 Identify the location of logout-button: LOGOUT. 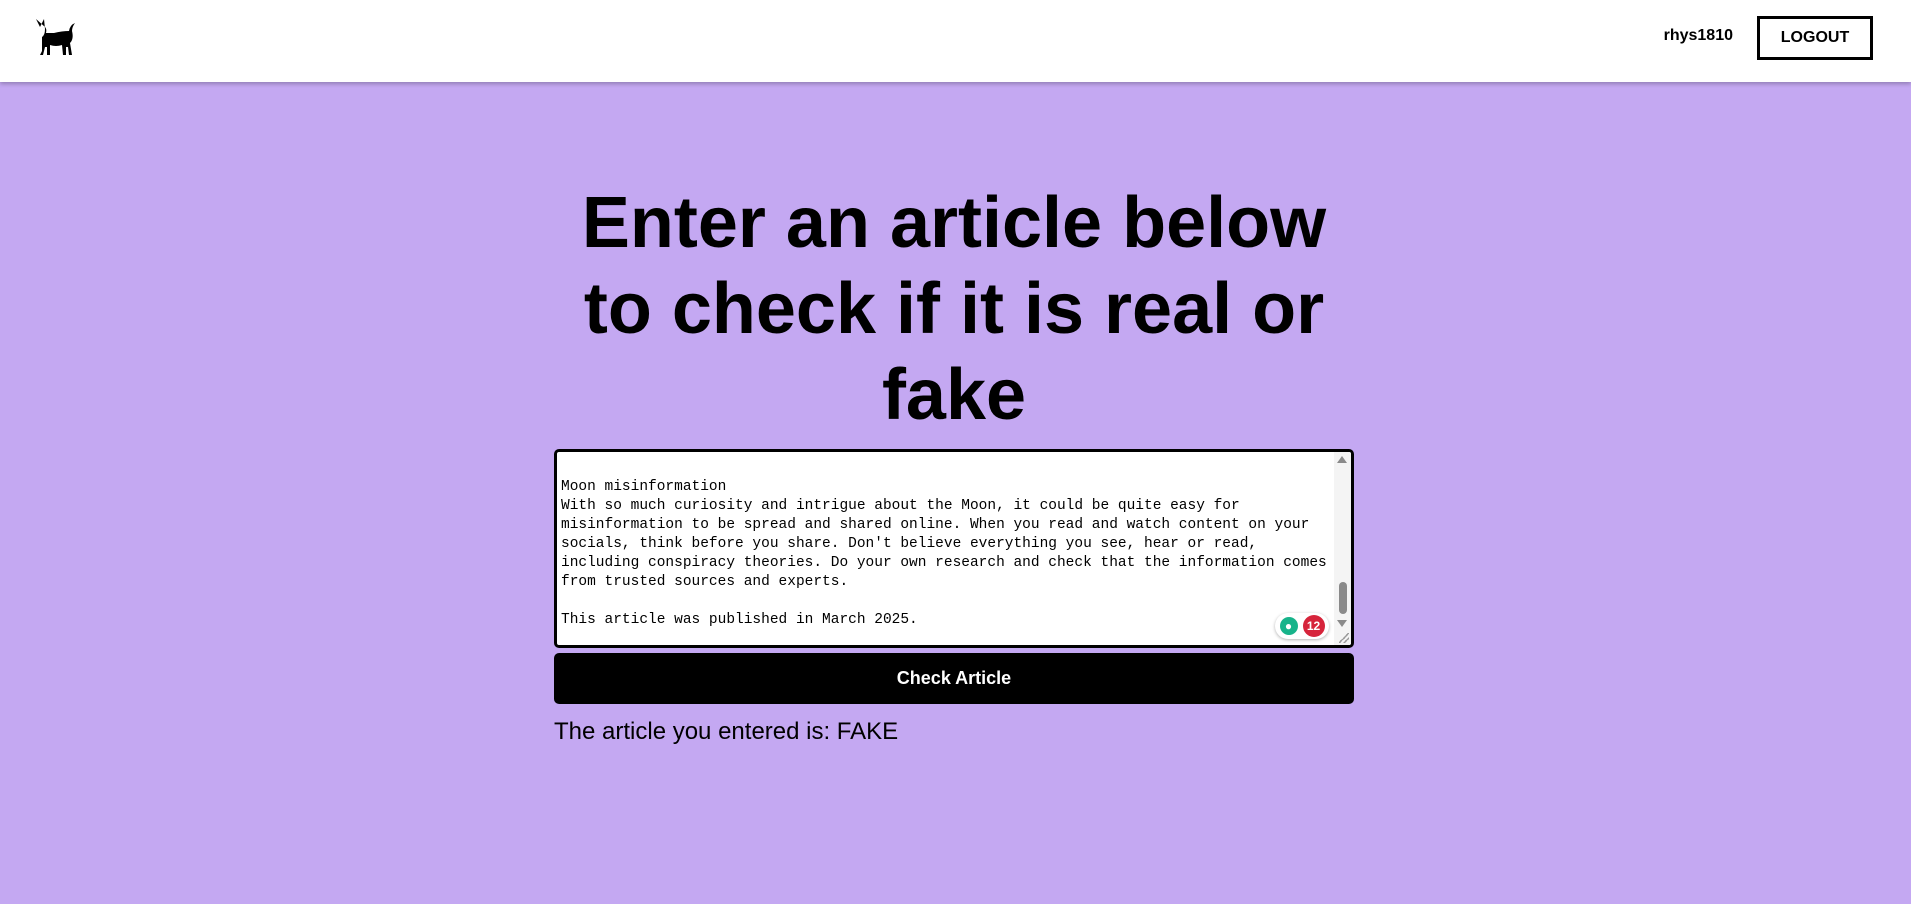
(1815, 38).